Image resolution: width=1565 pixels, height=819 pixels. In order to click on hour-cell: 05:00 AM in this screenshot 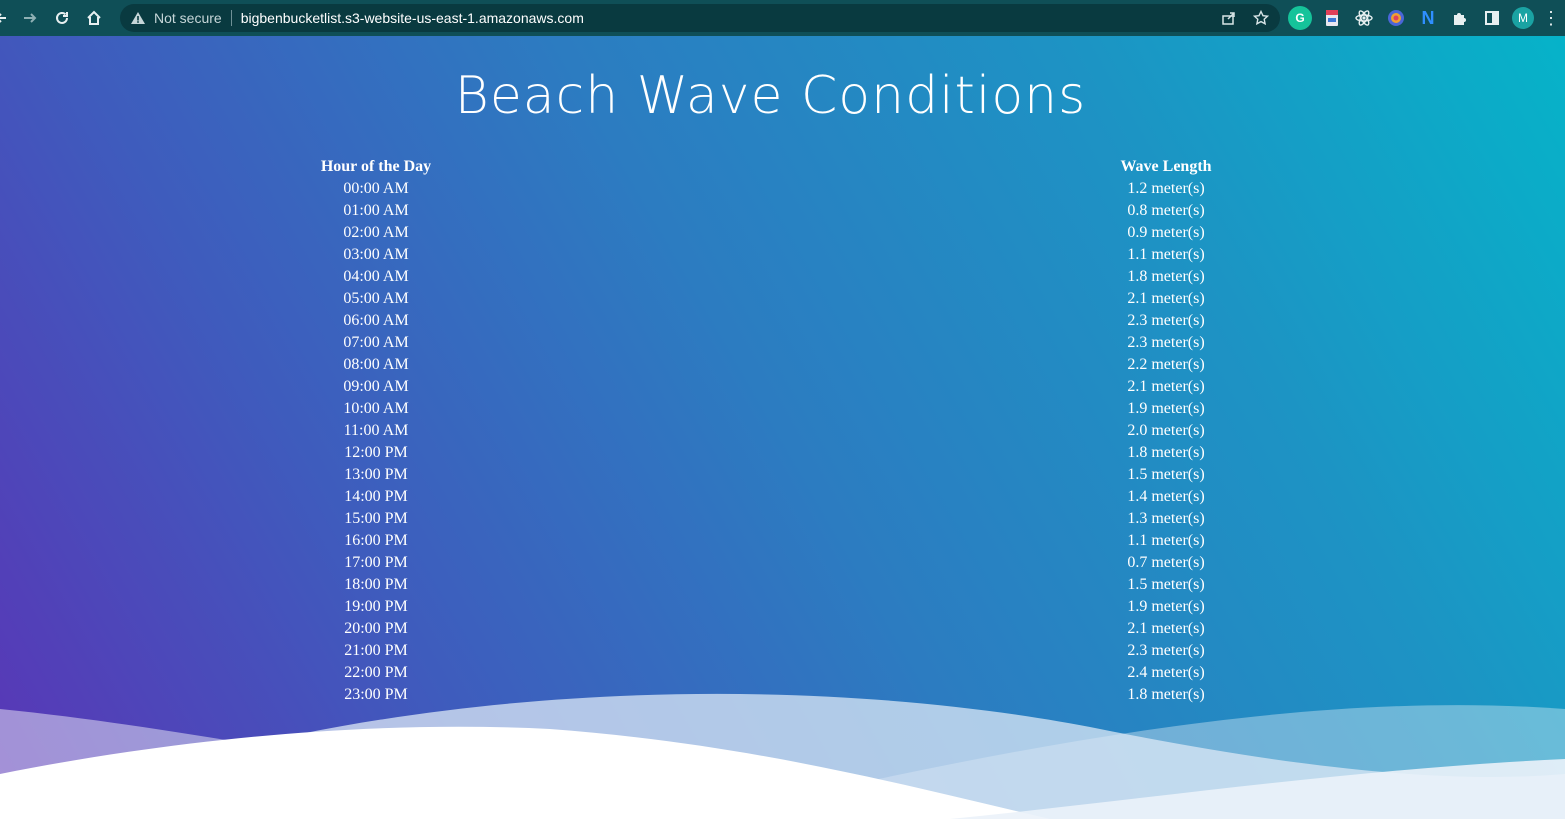, I will do `click(376, 298)`.